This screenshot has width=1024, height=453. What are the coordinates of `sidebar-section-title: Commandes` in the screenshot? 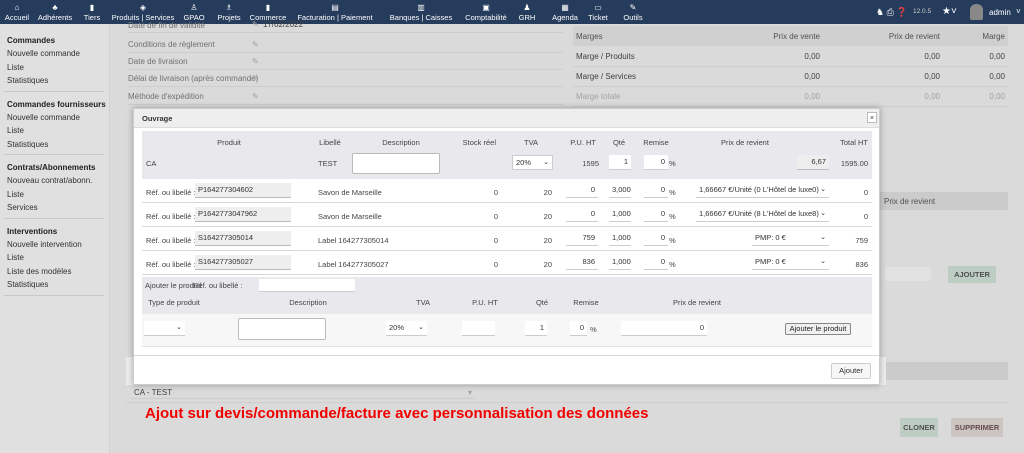 It's located at (31, 40).